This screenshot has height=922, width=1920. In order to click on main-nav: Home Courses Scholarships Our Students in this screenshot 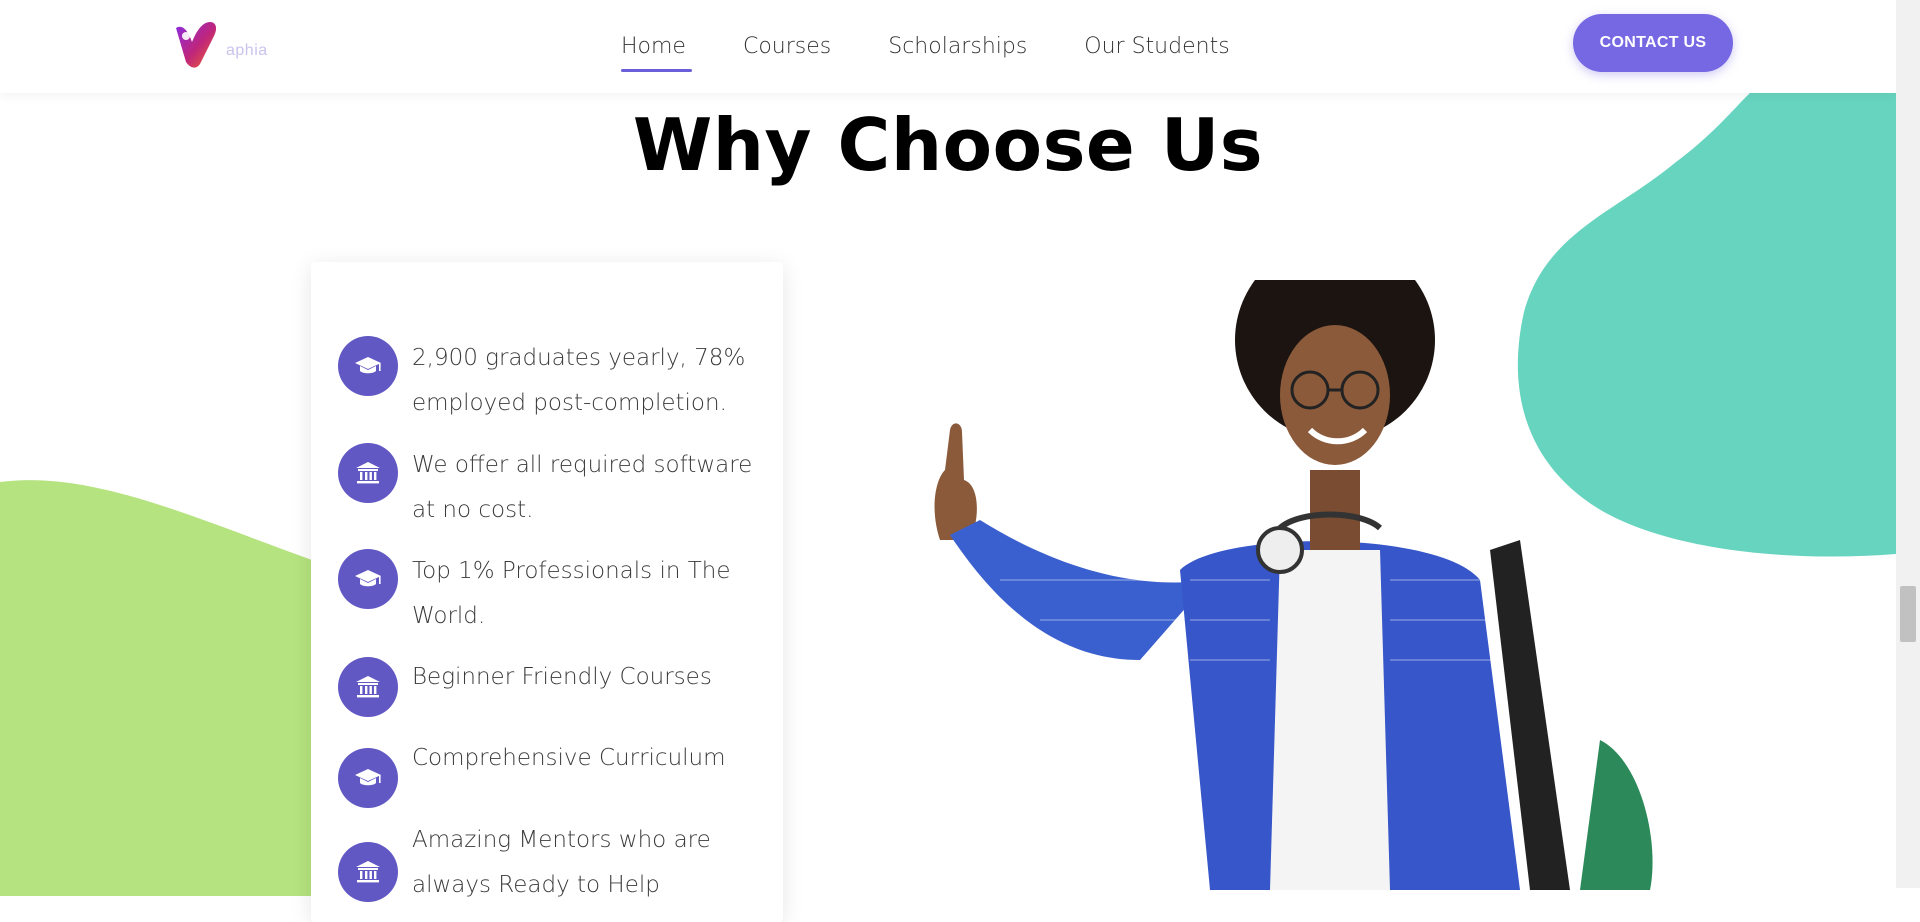, I will do `click(925, 46)`.